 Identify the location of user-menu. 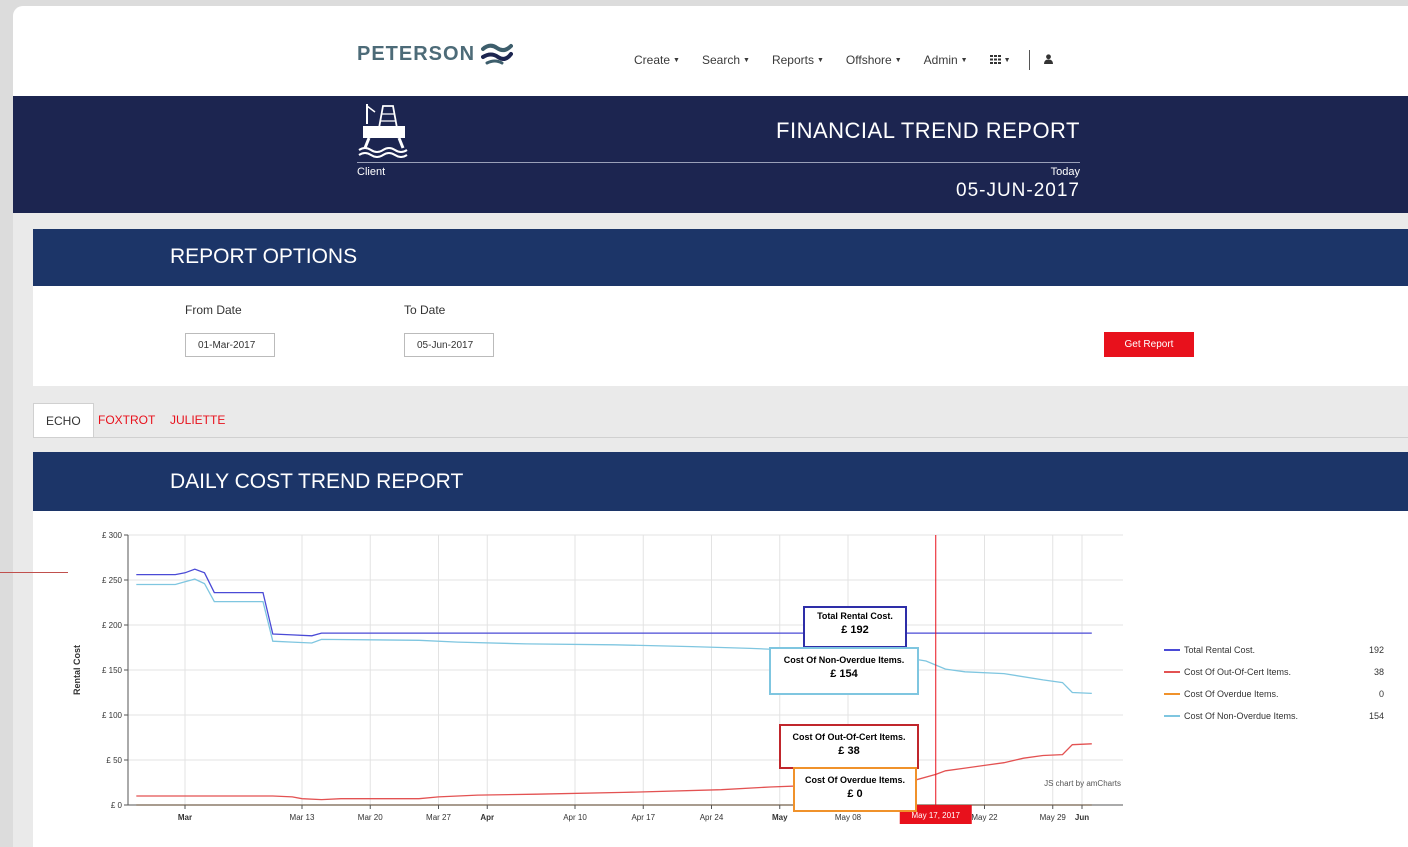
(1048, 60).